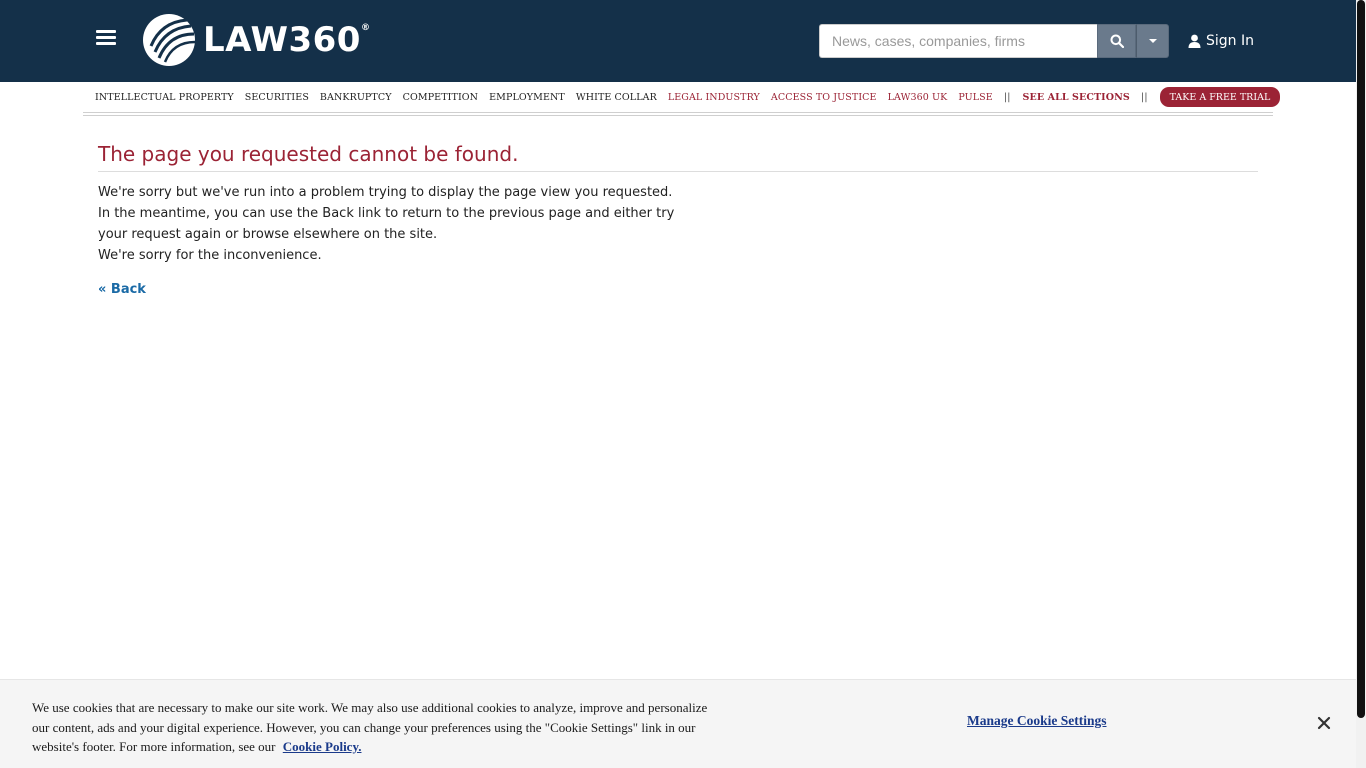 Image resolution: width=1366 pixels, height=768 pixels. Describe the element at coordinates (527, 97) in the screenshot. I see `nav-employment: EMPLOYMENT` at that location.